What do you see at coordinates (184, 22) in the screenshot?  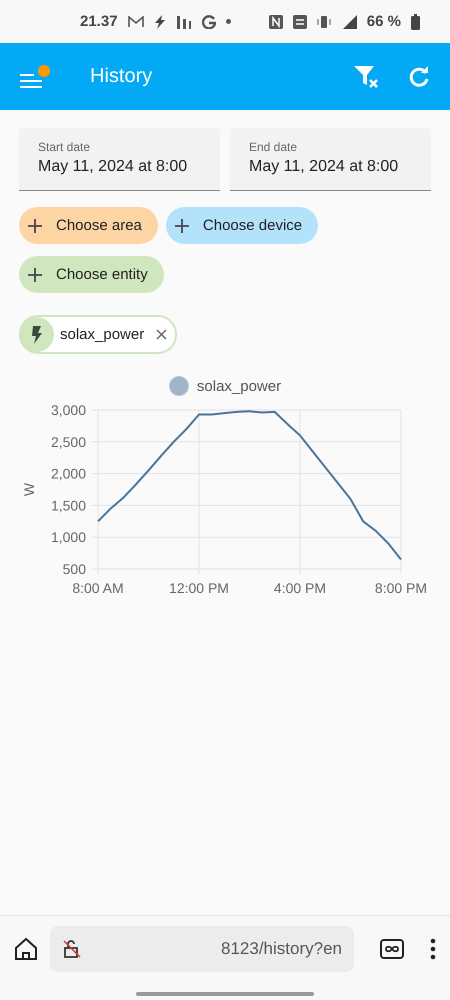 I see `chart-icon` at bounding box center [184, 22].